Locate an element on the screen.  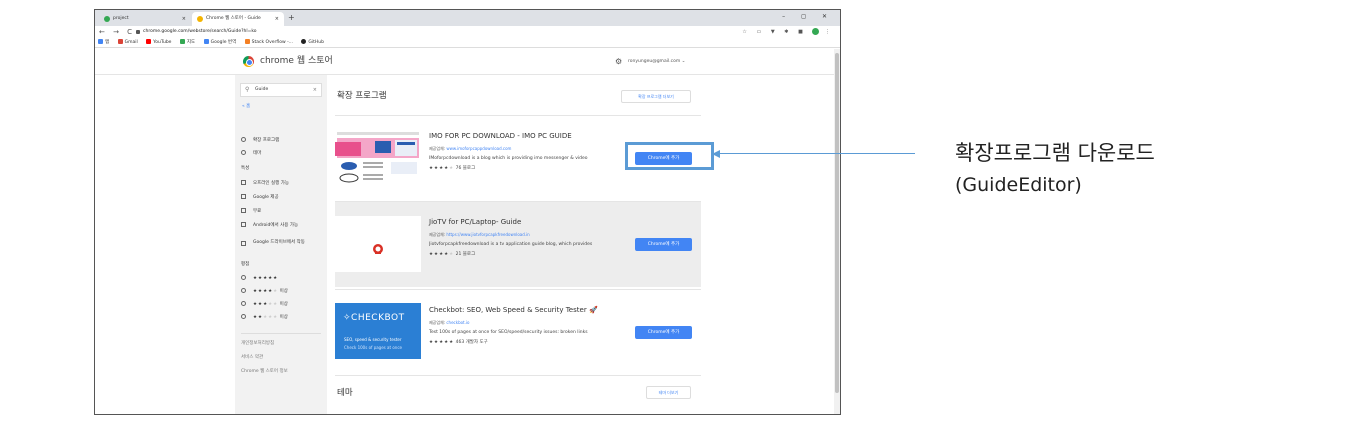
tab-strip: project × Chrome 웹 스토어 - Guide × + – ◻ ✕ is located at coordinates (467, 18).